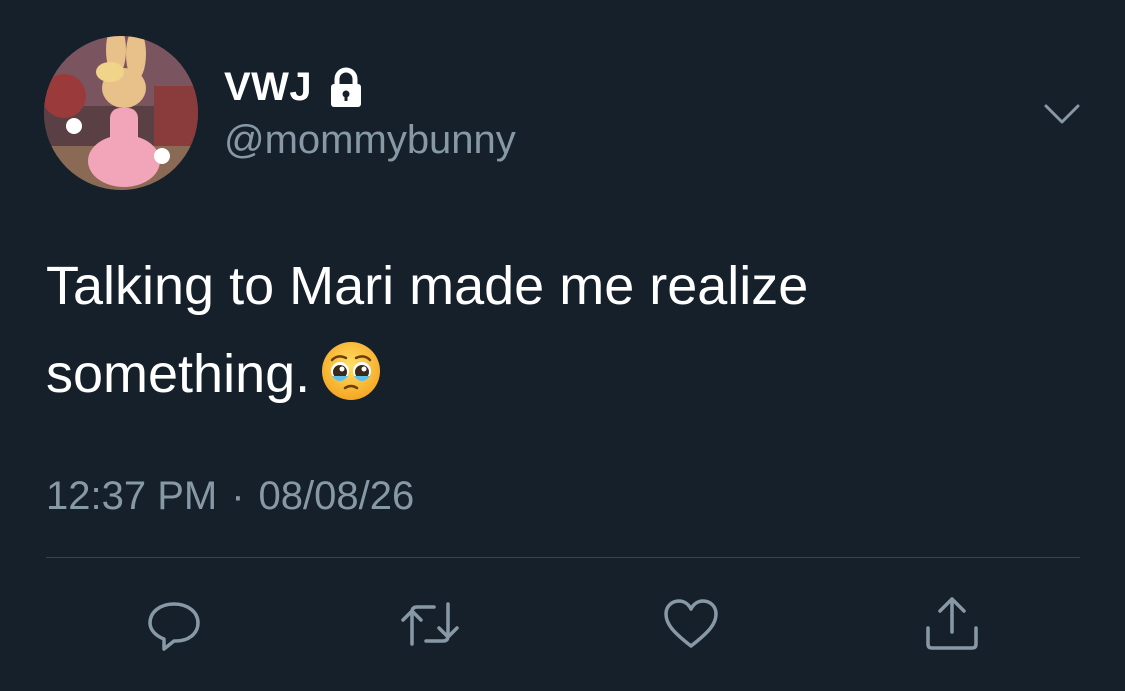  I want to click on retweet-button, so click(430, 624).